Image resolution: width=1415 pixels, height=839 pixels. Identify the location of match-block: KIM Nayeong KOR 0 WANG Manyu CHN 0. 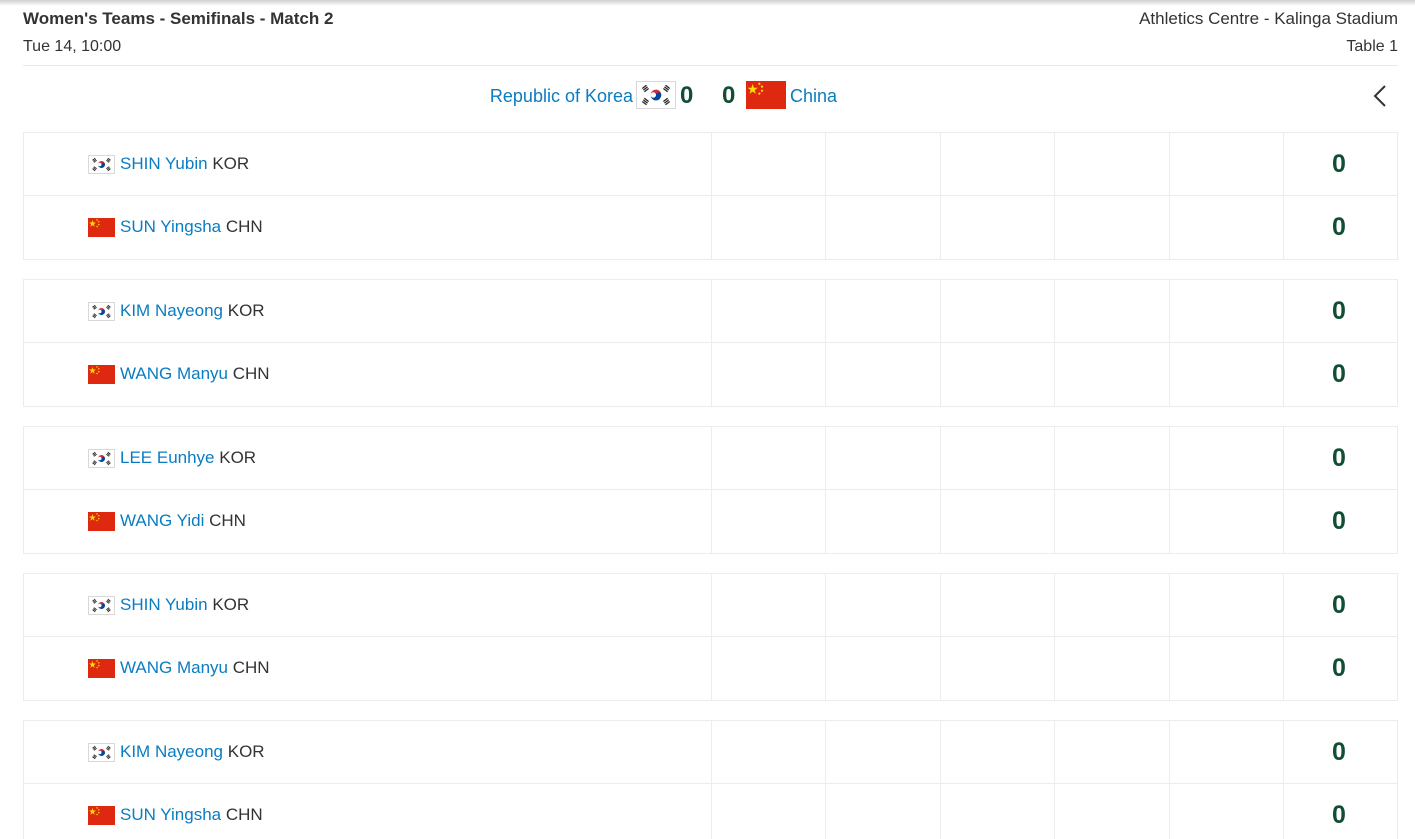
(710, 343).